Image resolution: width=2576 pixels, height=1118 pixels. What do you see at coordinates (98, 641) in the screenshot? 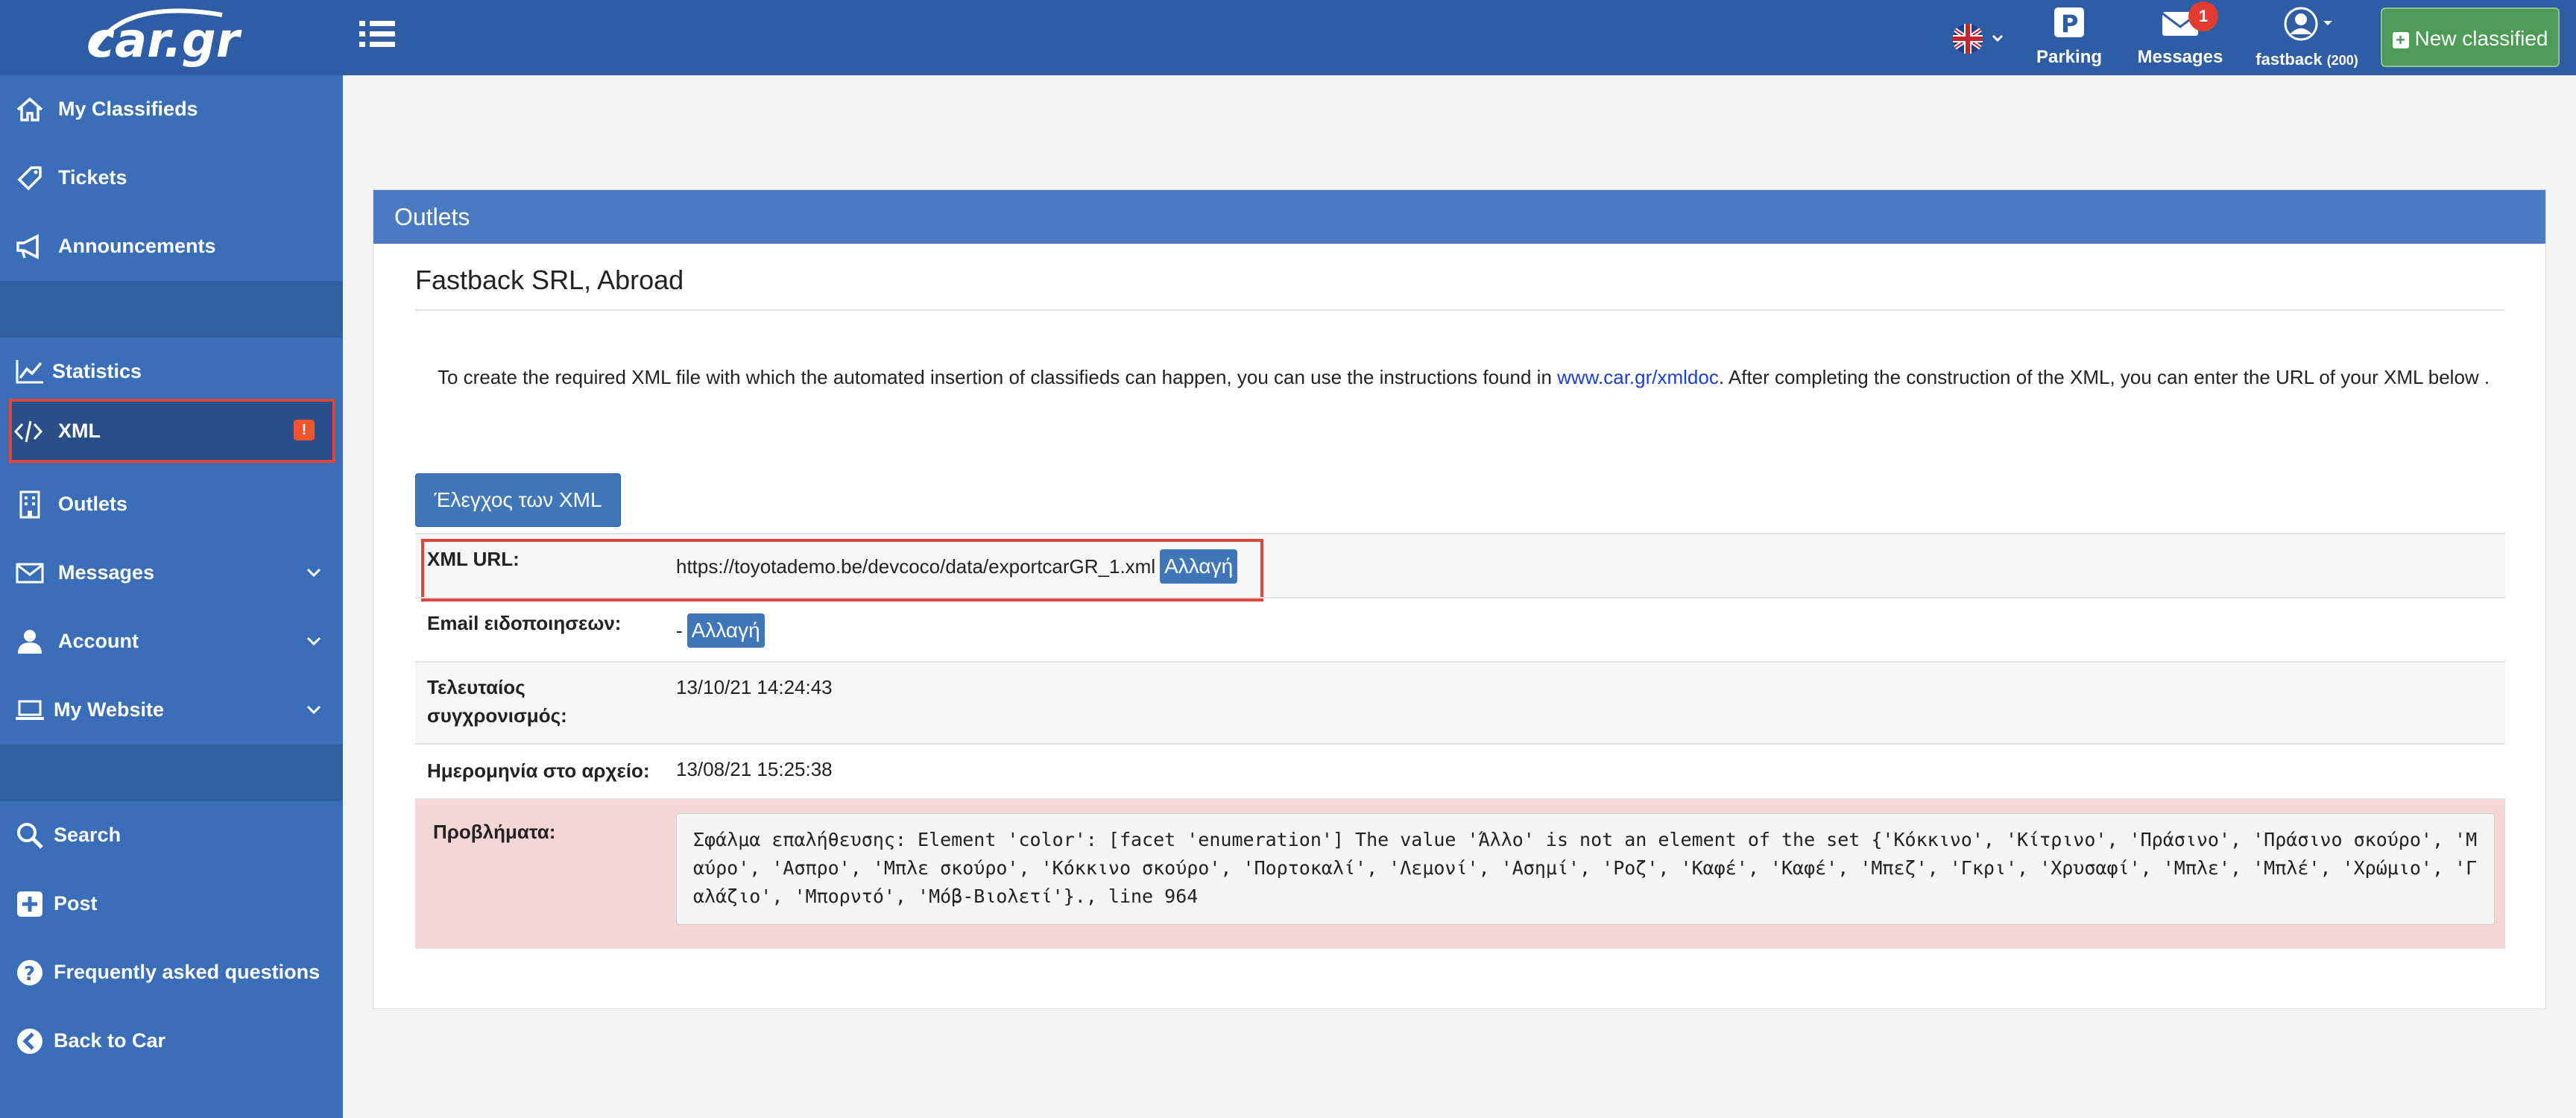
I see `sidebar-item-label: Account` at bounding box center [98, 641].